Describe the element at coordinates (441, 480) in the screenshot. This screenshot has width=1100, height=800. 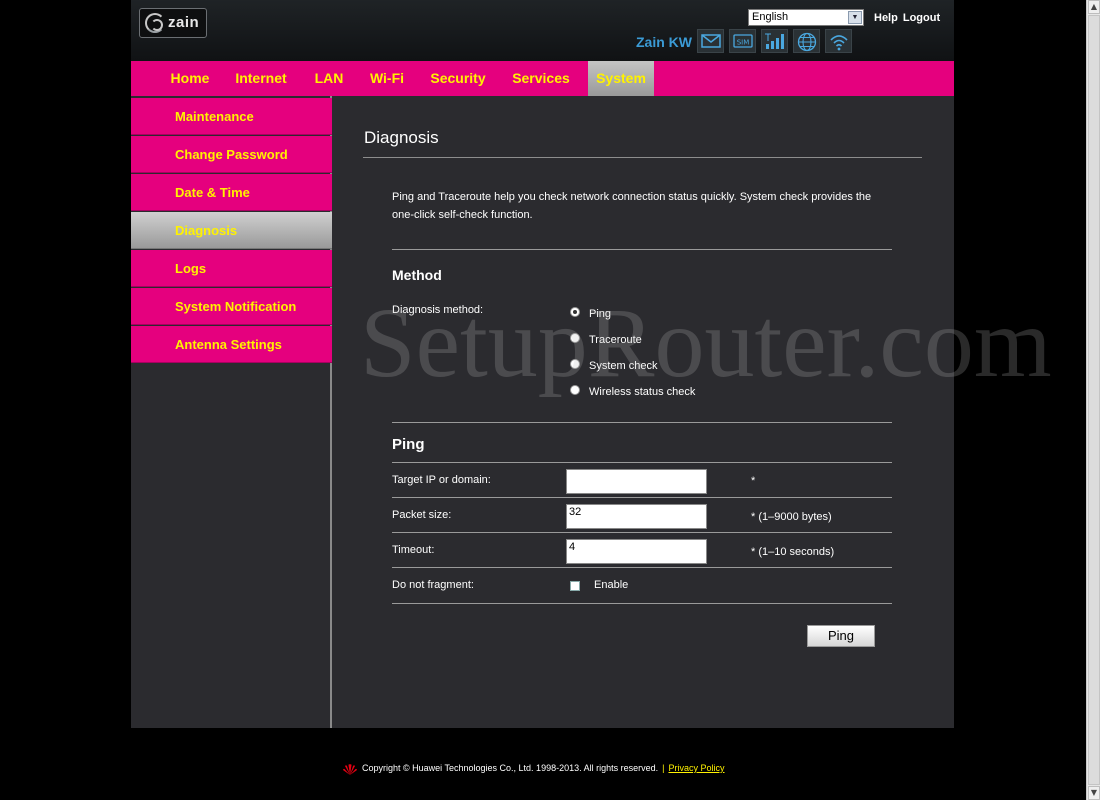
I see `target-label: Target IP or domain:` at that location.